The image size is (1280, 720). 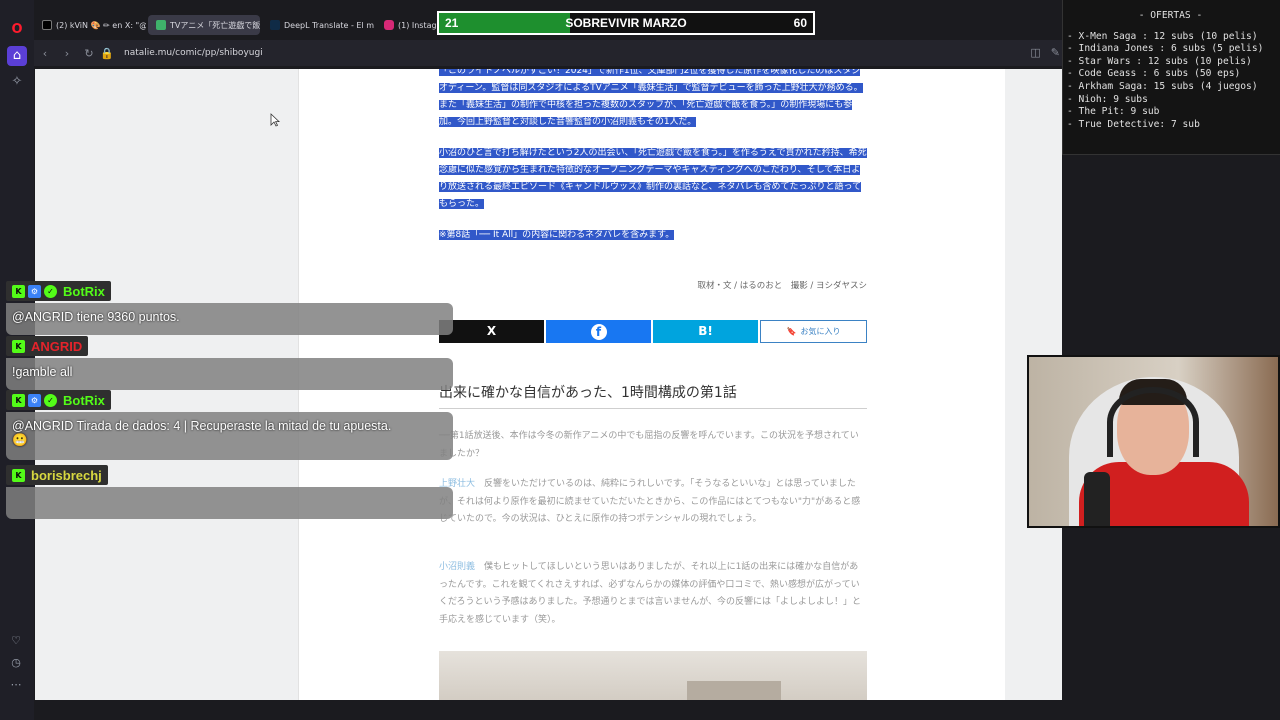 I want to click on tab-label: TVアニメ「死亡遊戯で飯を食う。」, so click(x=215, y=25).